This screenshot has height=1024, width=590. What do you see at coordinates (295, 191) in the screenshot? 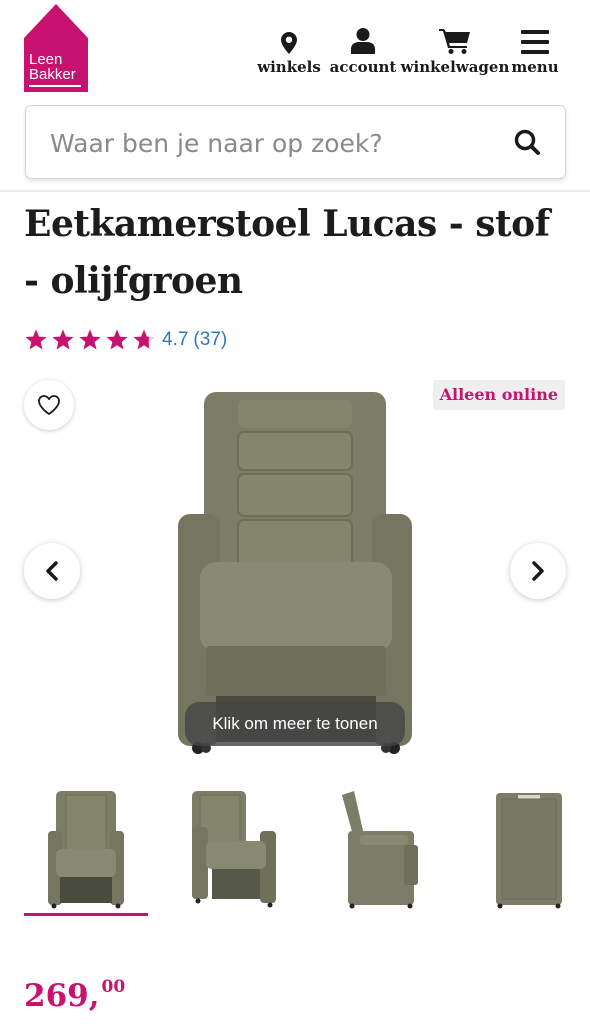
I see `header-divider` at bounding box center [295, 191].